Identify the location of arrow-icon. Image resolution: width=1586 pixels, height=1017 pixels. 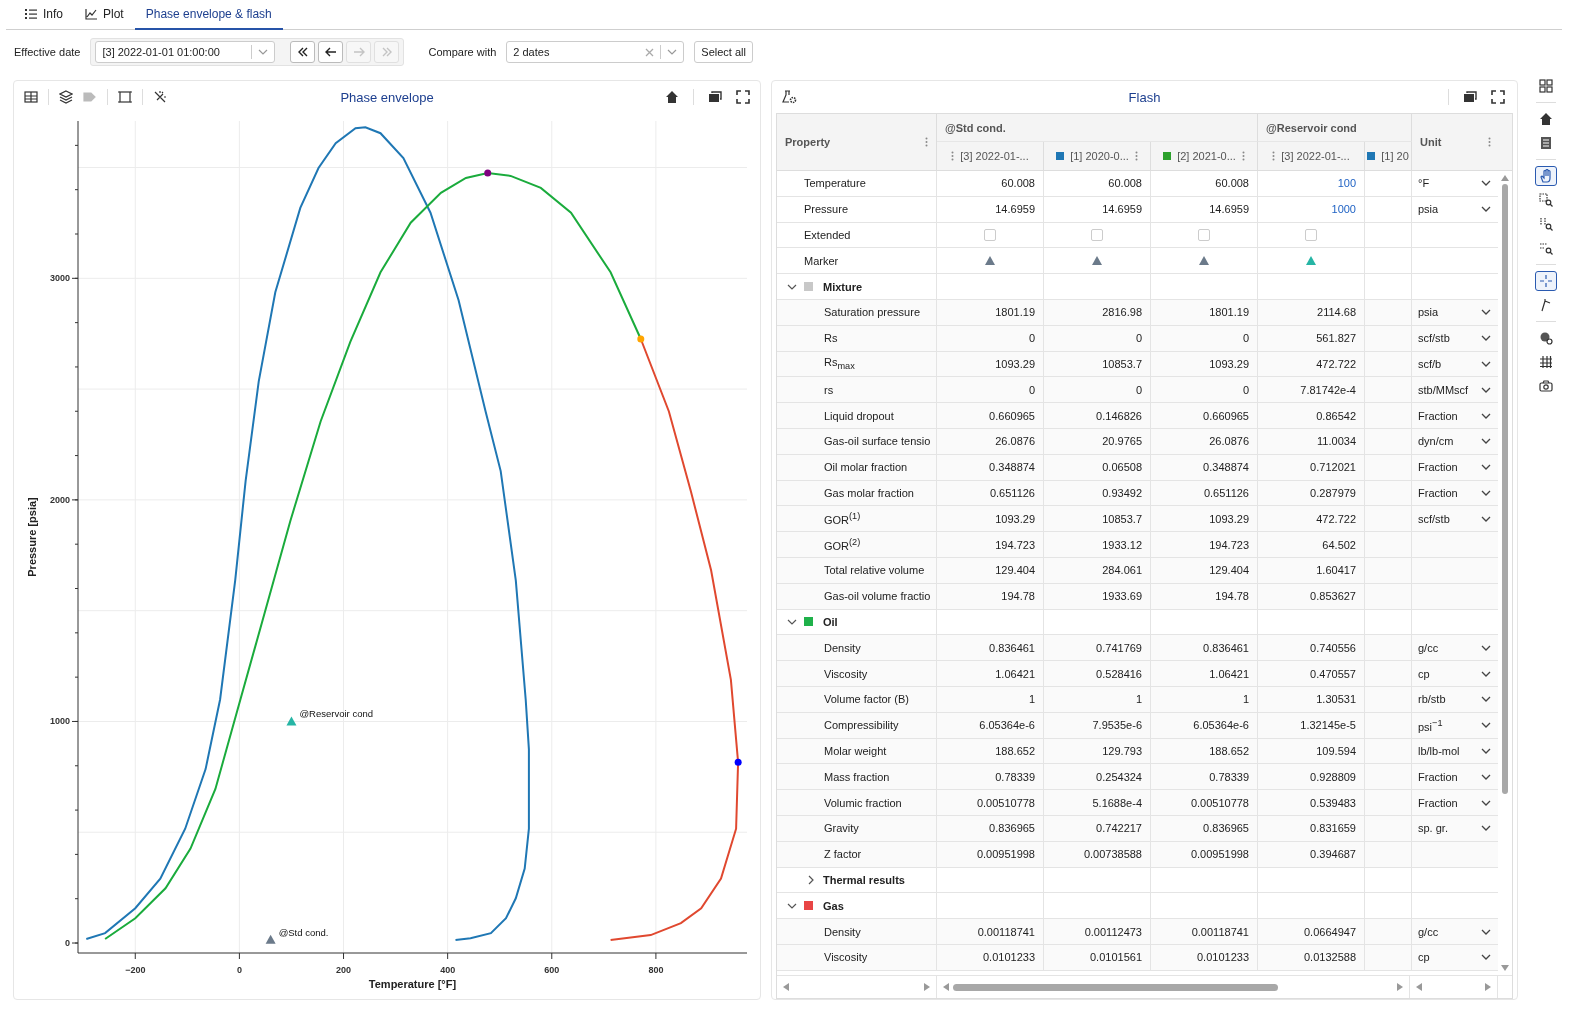
(330, 52).